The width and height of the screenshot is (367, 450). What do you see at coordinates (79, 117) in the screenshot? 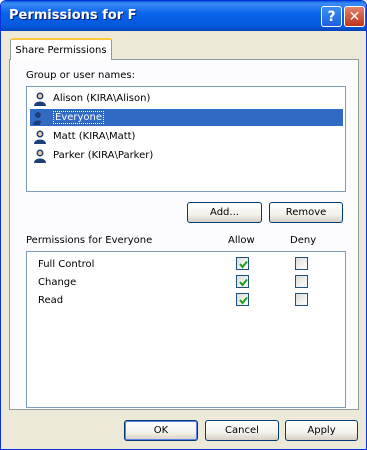
I see `user-label: Everyone` at bounding box center [79, 117].